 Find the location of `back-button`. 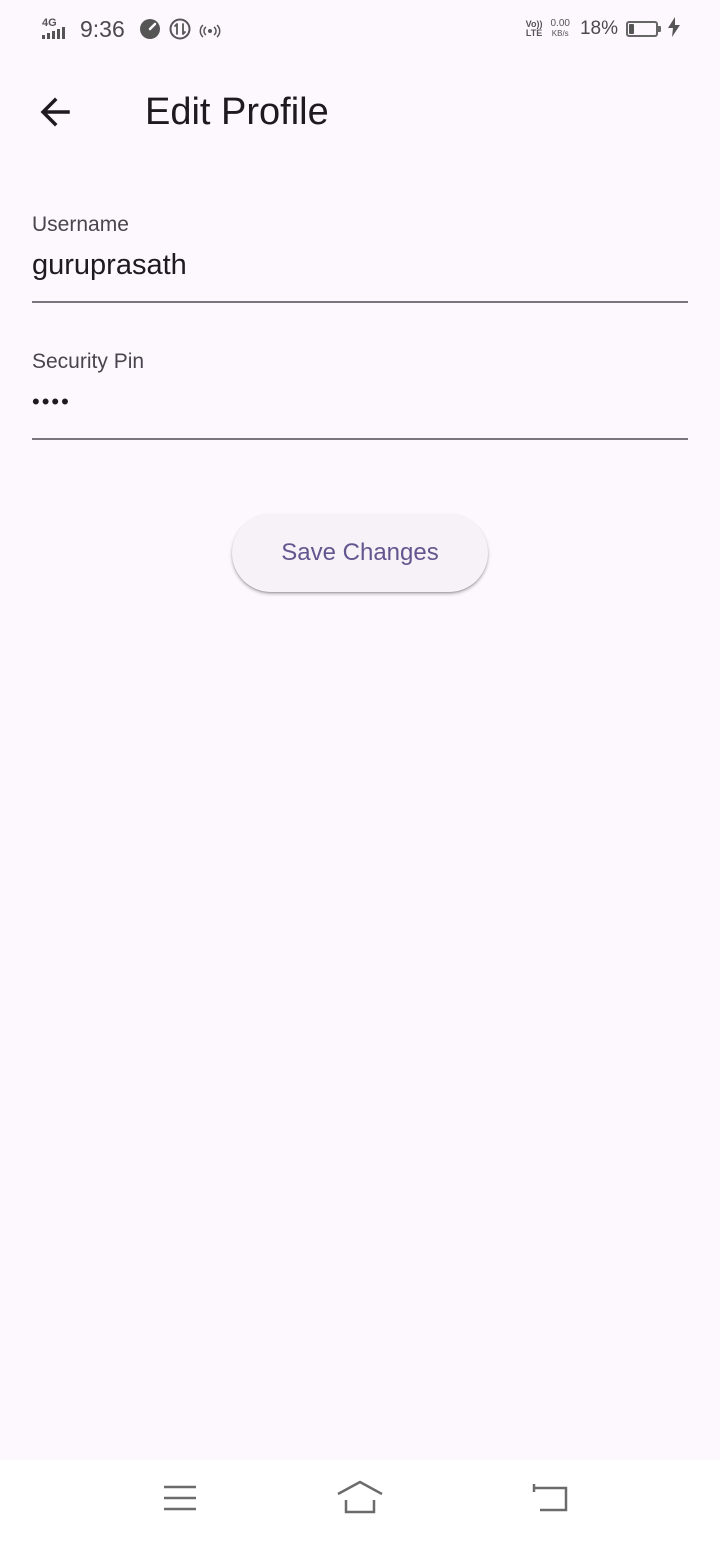

back-button is located at coordinates (56, 112).